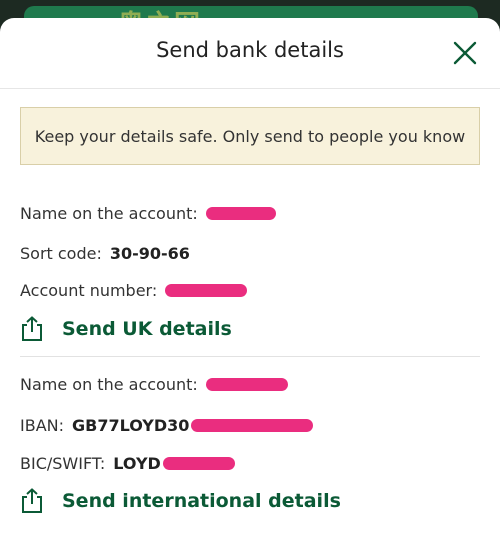 This screenshot has height=538, width=500. I want to click on iban-label: IBAN:, so click(42, 425).